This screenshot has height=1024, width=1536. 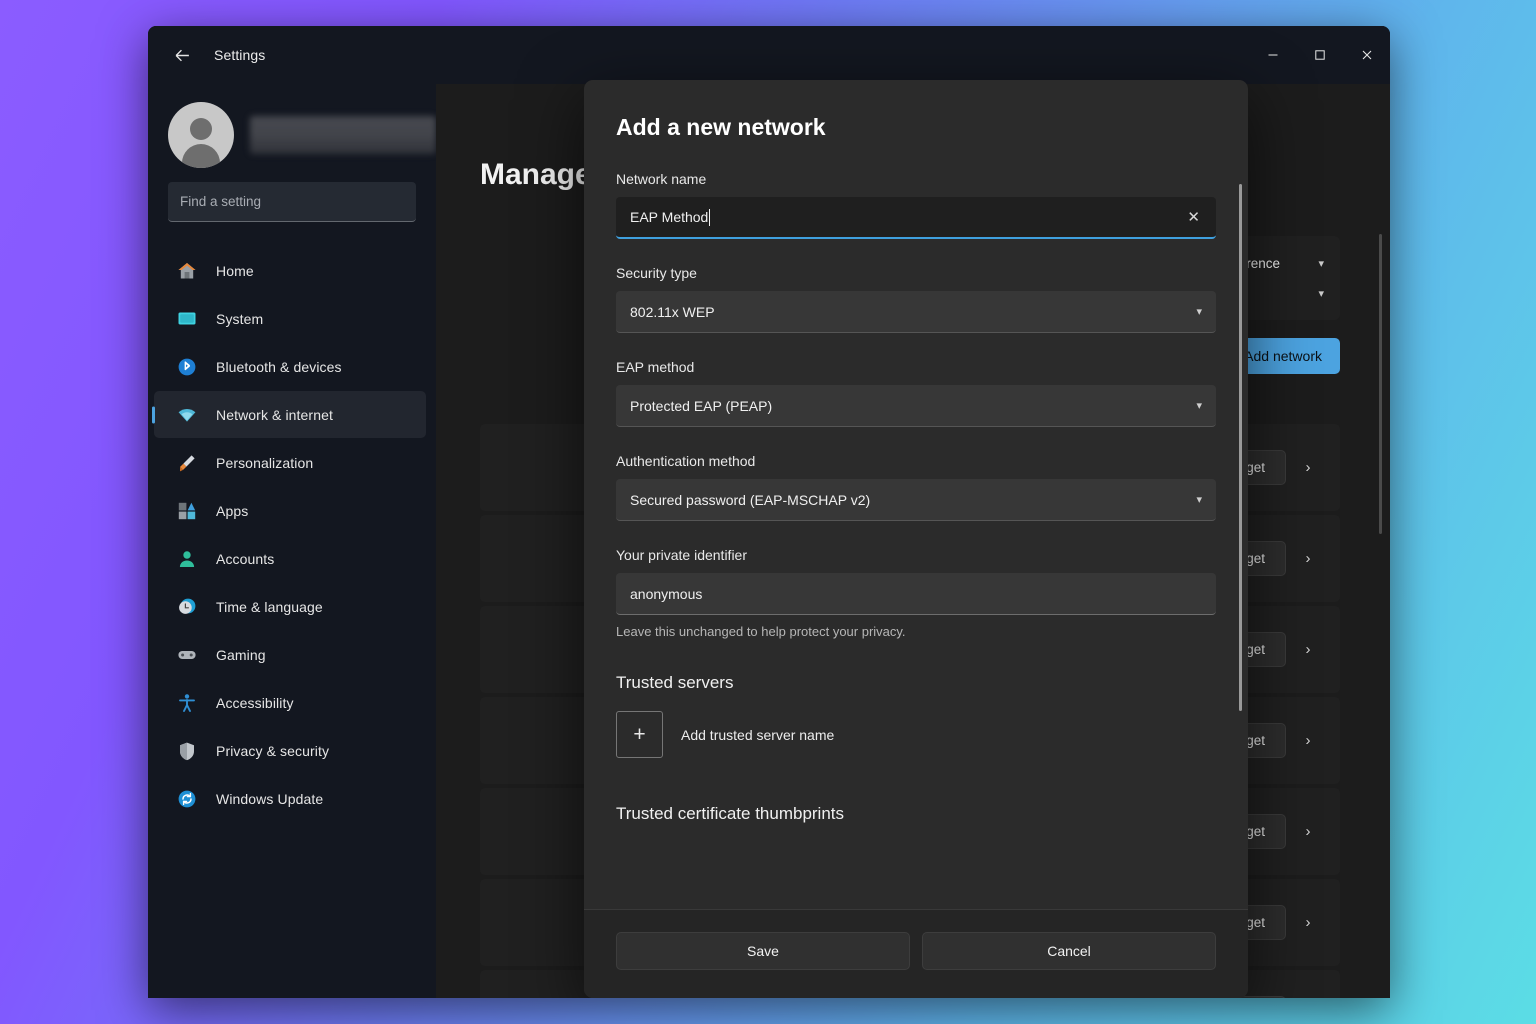 What do you see at coordinates (916, 312) in the screenshot?
I see `security-type-select: 802.11x WEP ▾` at bounding box center [916, 312].